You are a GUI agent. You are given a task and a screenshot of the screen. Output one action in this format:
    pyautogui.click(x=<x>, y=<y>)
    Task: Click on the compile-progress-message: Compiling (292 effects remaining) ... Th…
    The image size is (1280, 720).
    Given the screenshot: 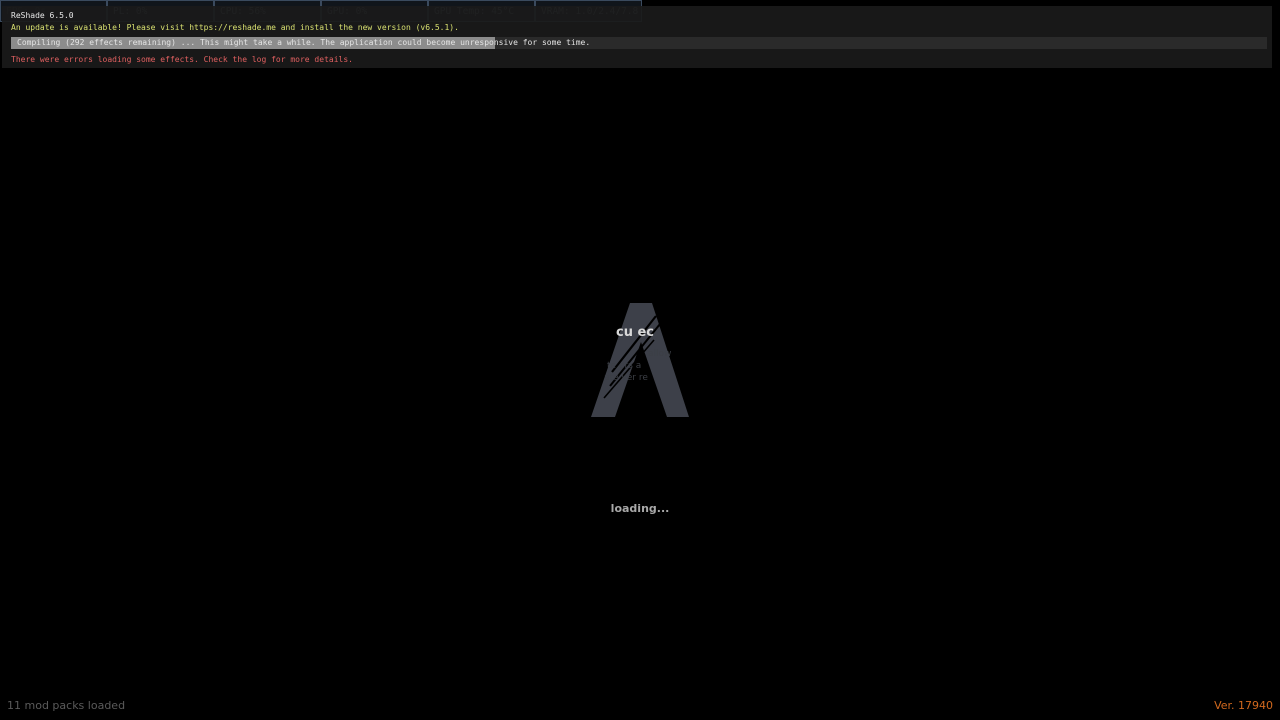 What is the action you would take?
    pyautogui.click(x=304, y=42)
    